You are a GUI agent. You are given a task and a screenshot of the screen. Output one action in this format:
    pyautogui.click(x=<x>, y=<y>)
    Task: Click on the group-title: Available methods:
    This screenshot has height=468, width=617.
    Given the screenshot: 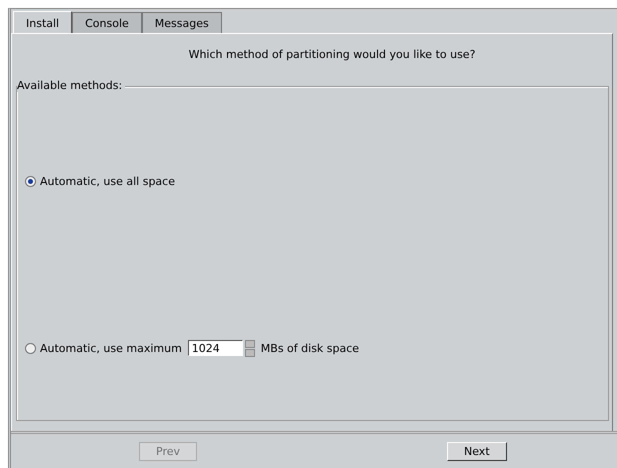 What is the action you would take?
    pyautogui.click(x=71, y=85)
    